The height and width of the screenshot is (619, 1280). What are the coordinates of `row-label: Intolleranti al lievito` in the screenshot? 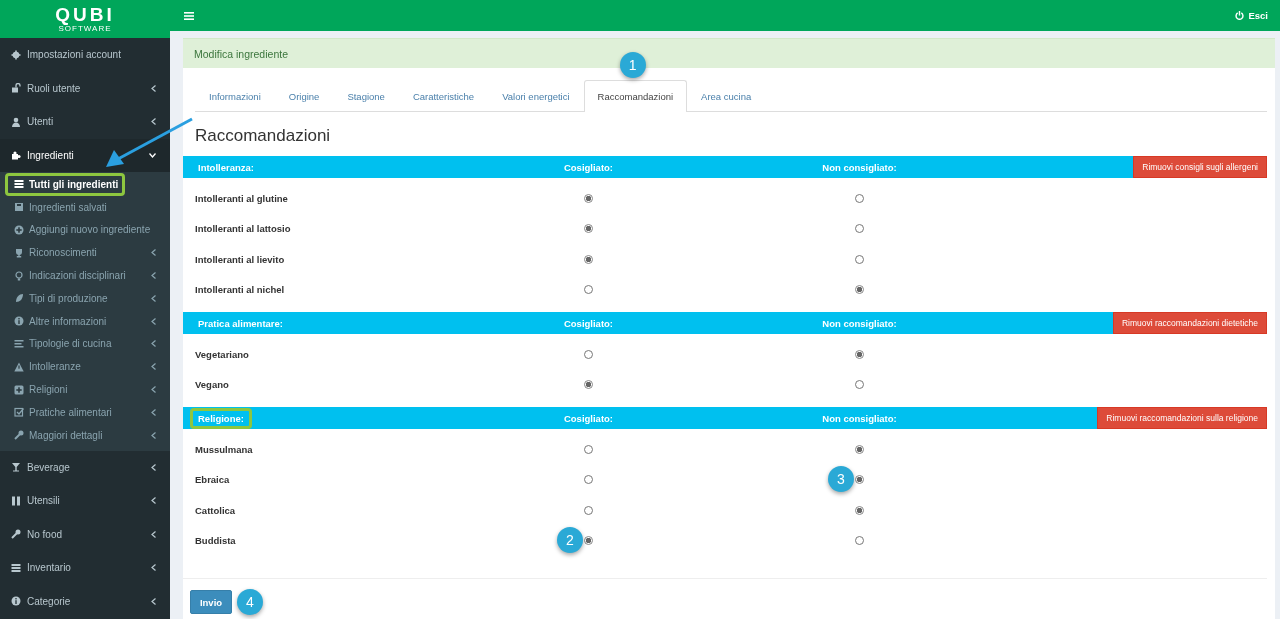 It's located at (240, 259).